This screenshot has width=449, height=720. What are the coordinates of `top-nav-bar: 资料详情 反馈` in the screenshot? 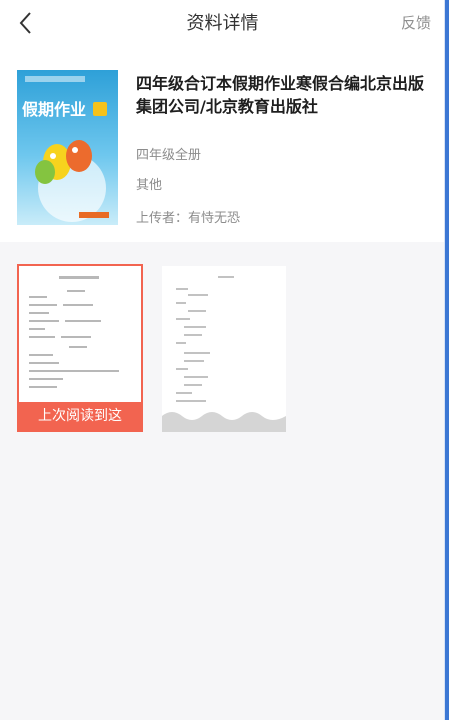 It's located at (222, 23).